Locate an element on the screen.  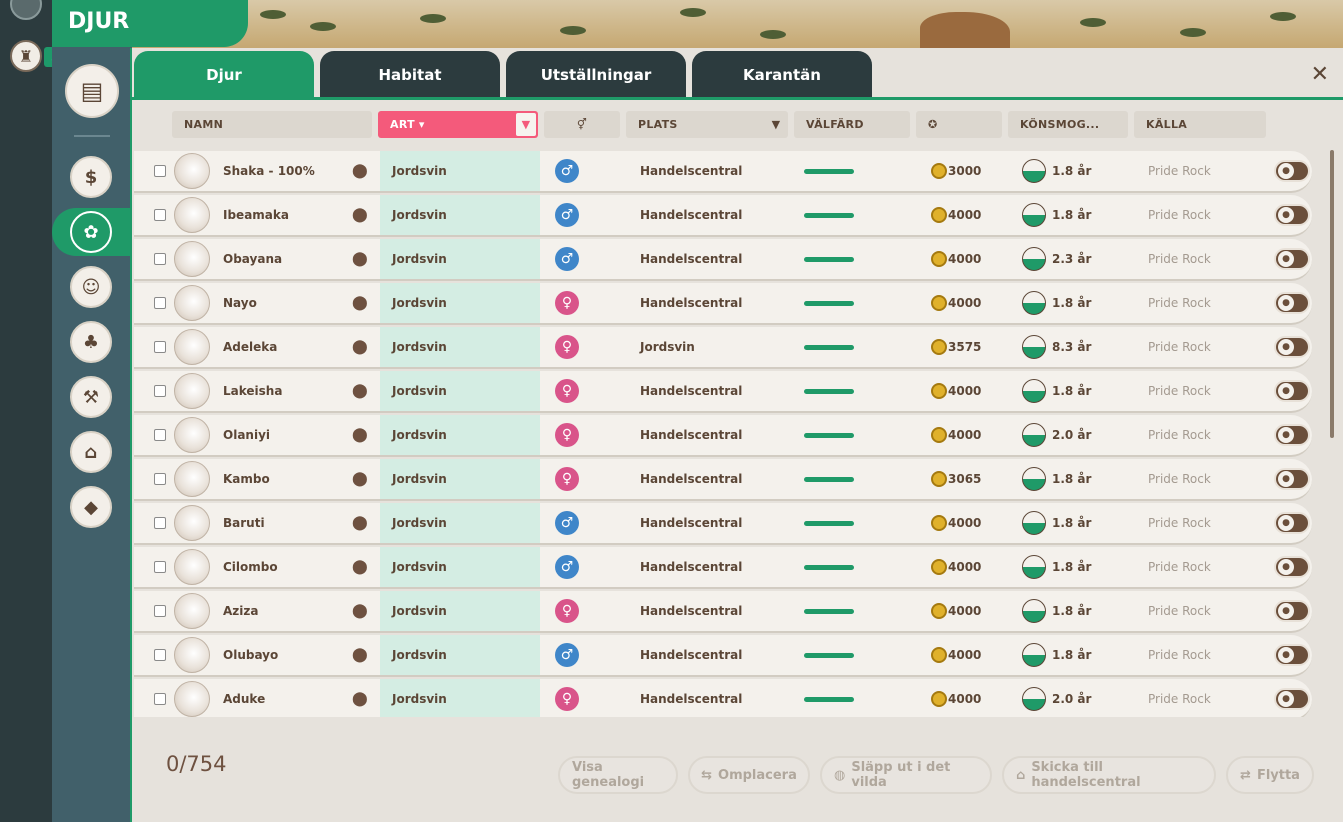
column-value: ✪ is located at coordinates (959, 124).